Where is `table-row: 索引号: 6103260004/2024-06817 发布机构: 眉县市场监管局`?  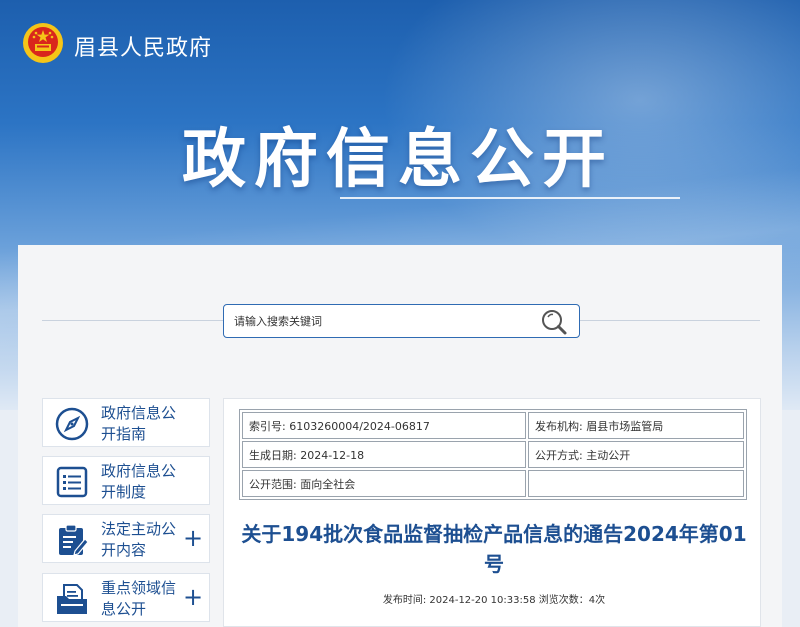
table-row: 索引号: 6103260004/2024-06817 发布机构: 眉县市场监管局 is located at coordinates (493, 425).